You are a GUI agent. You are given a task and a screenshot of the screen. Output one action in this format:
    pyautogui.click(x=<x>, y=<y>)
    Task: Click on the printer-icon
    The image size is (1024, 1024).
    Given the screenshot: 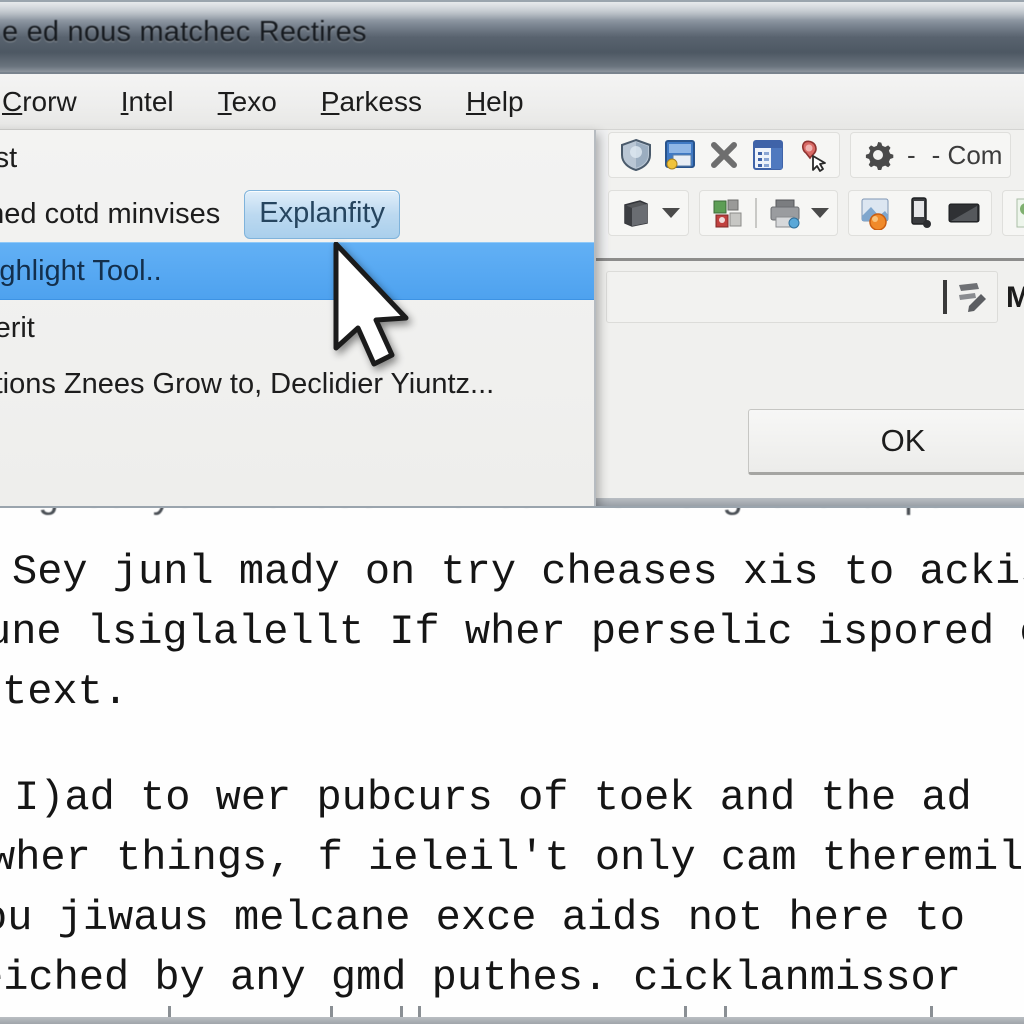 What is the action you would take?
    pyautogui.click(x=785, y=213)
    